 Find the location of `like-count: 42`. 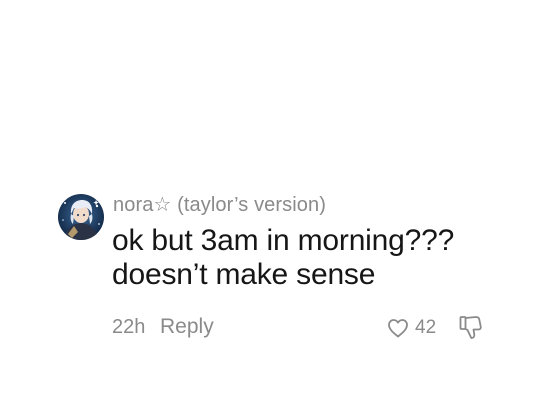

like-count: 42 is located at coordinates (426, 327).